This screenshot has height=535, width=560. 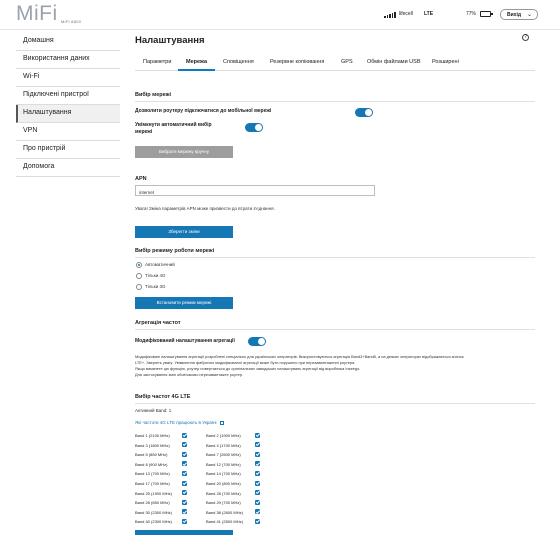 What do you see at coordinates (297, 62) in the screenshot?
I see `tab-backup: Резервне копіювання` at bounding box center [297, 62].